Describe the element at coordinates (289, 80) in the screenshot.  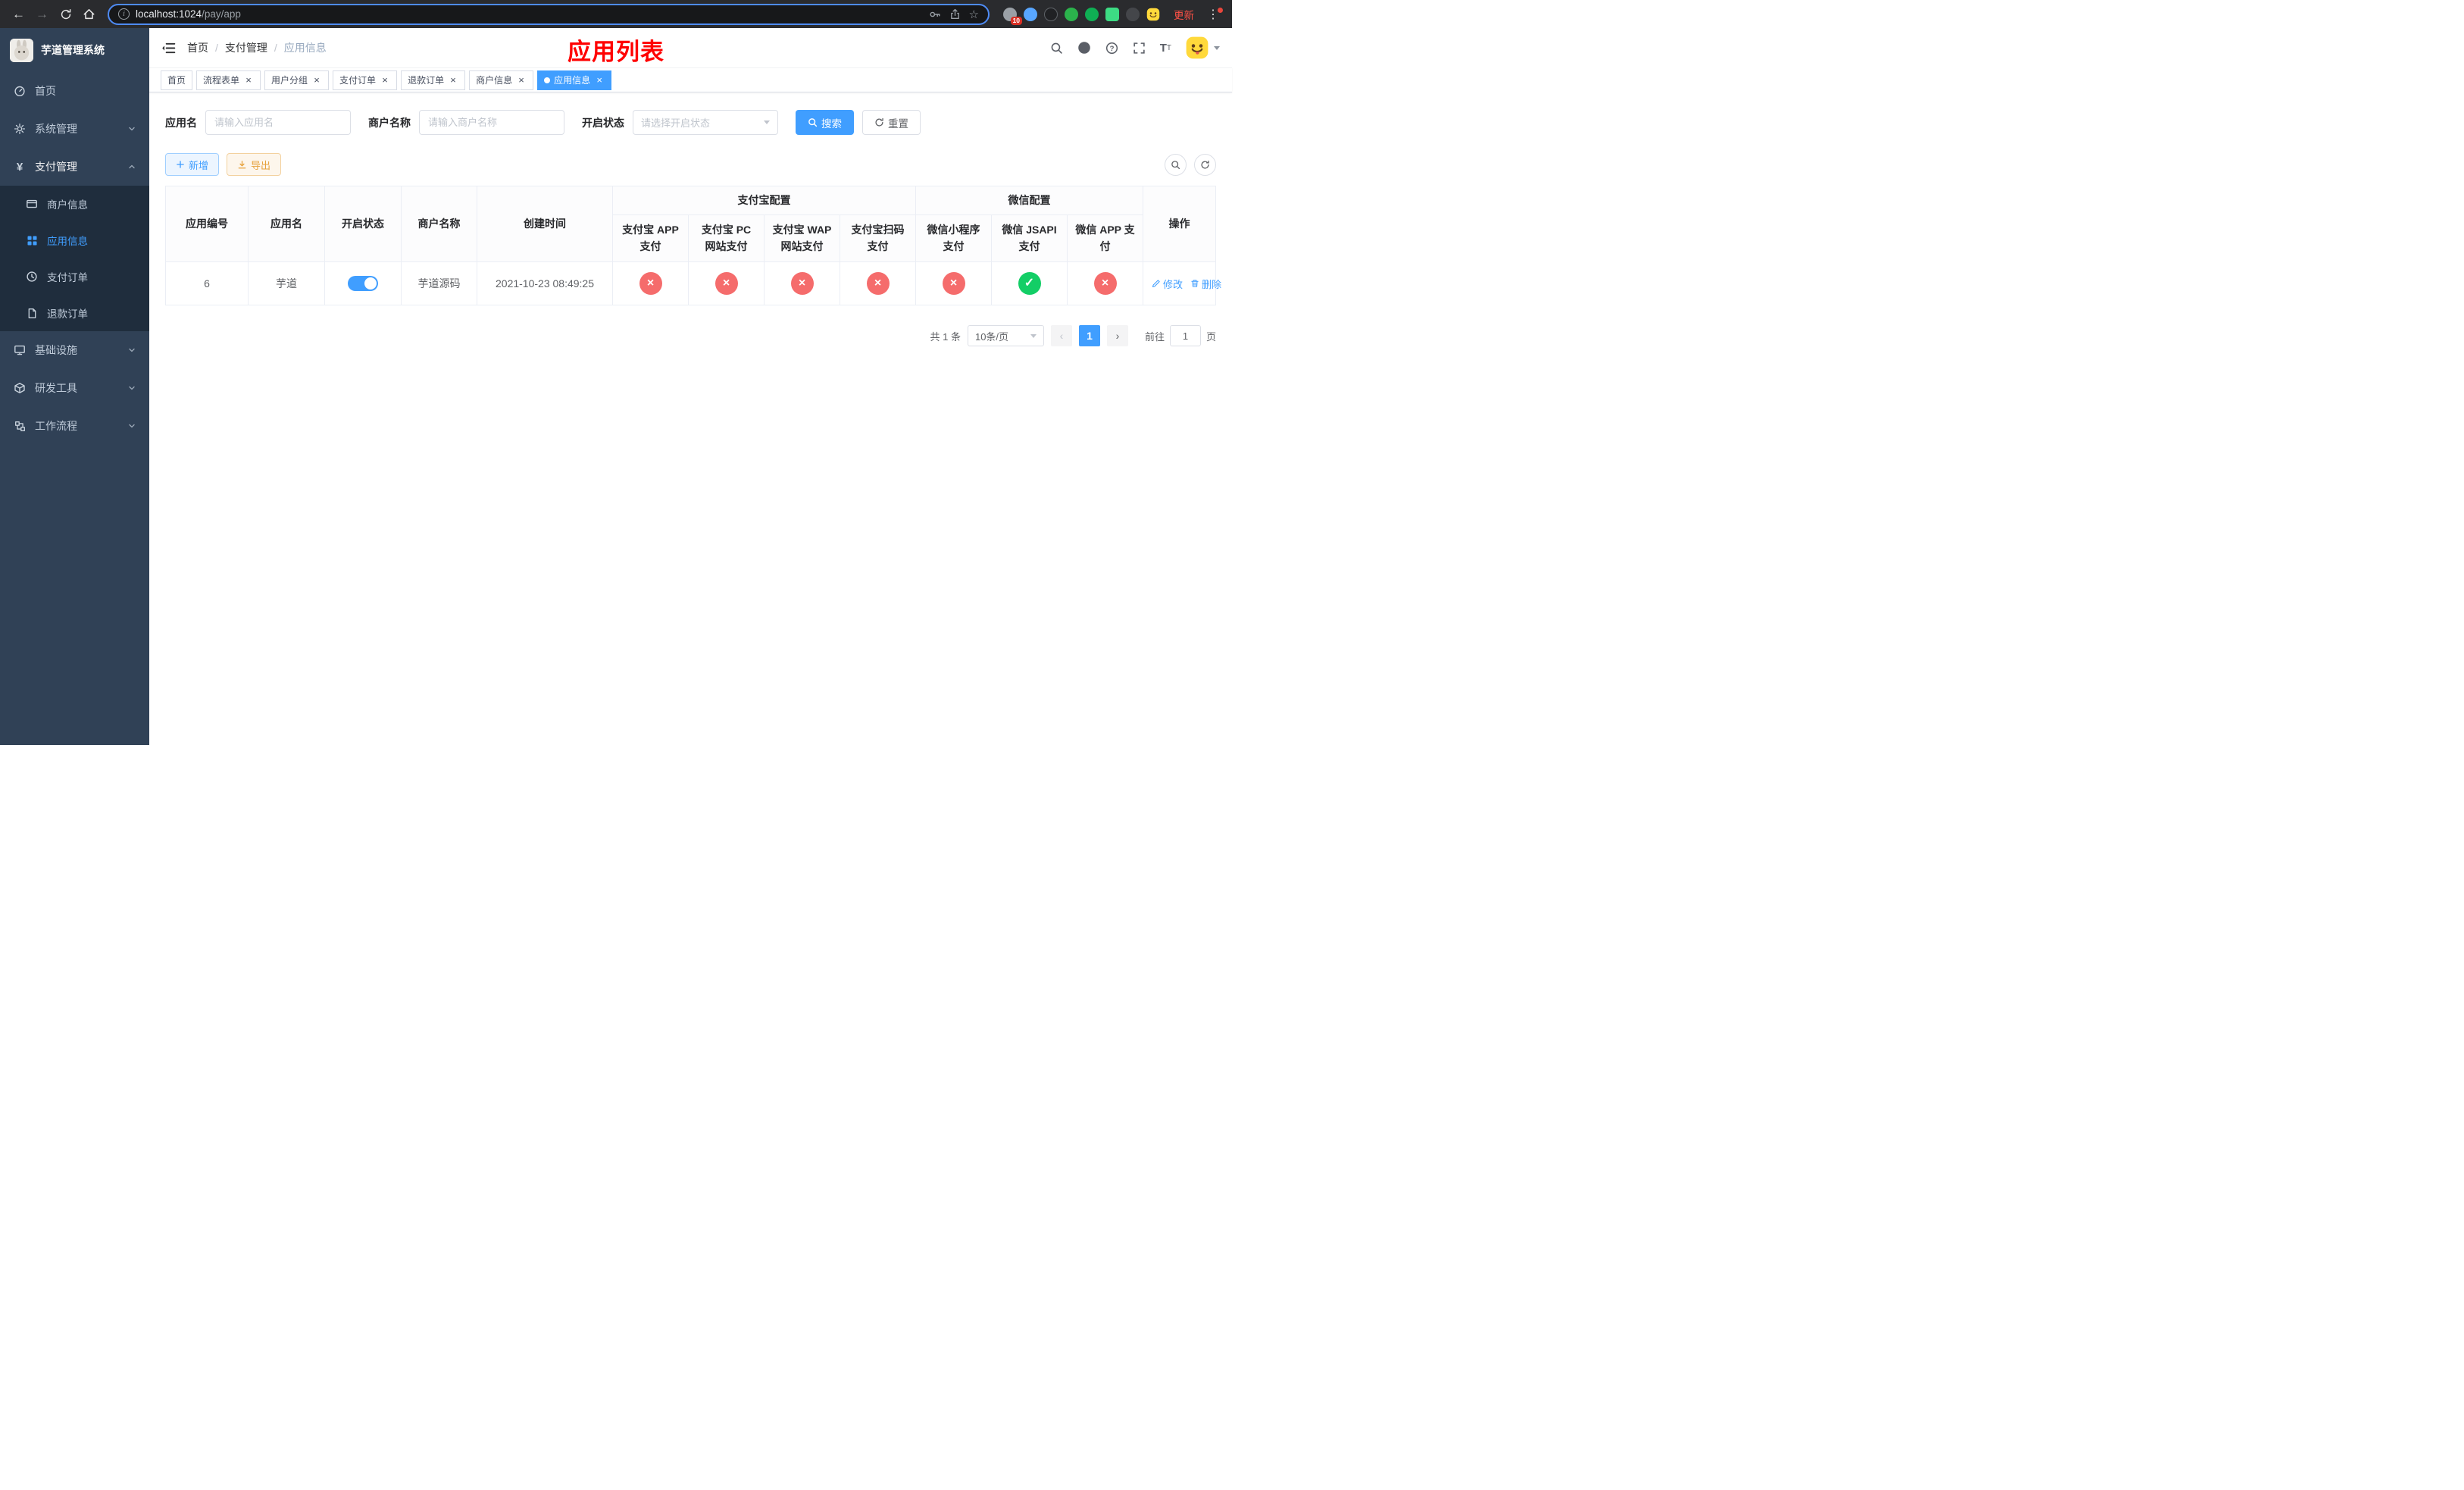
I see `tab-label: 用户分组` at that location.